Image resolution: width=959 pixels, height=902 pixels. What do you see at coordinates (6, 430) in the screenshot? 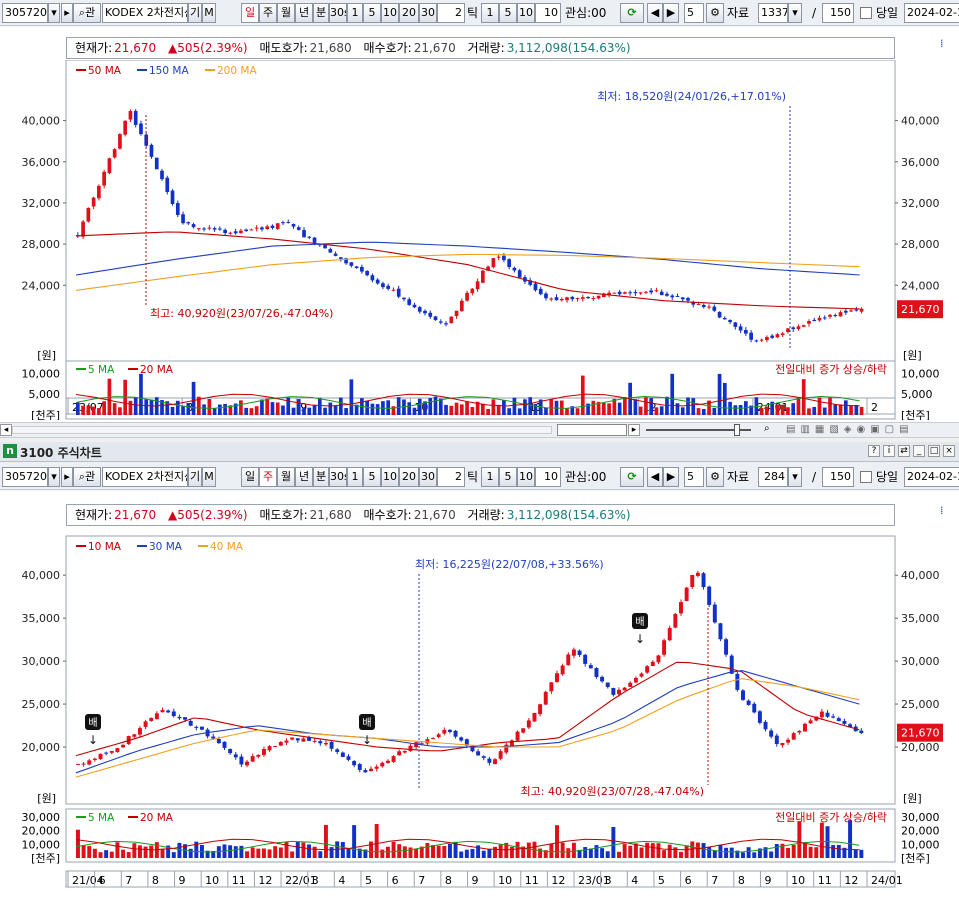
I see `scroll-left-icon: ◂` at bounding box center [6, 430].